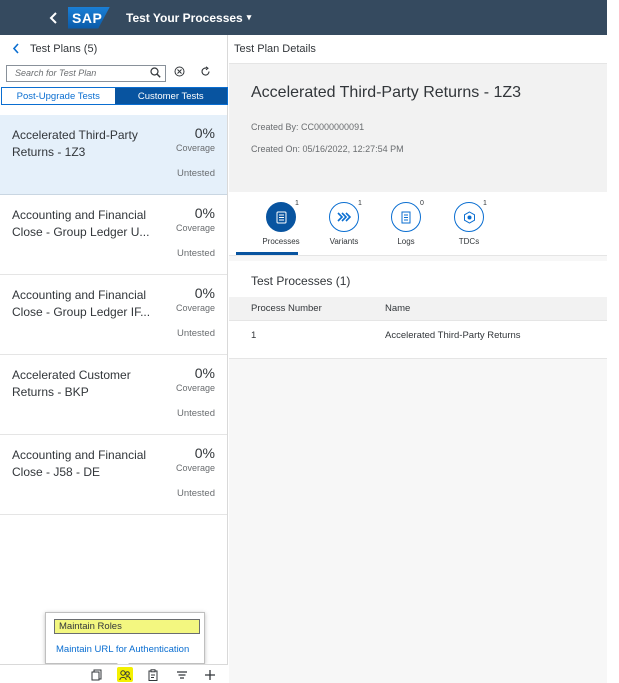 The height and width of the screenshot is (683, 619). What do you see at coordinates (113, 49) in the screenshot?
I see `master-header: Test Plans (5)` at bounding box center [113, 49].